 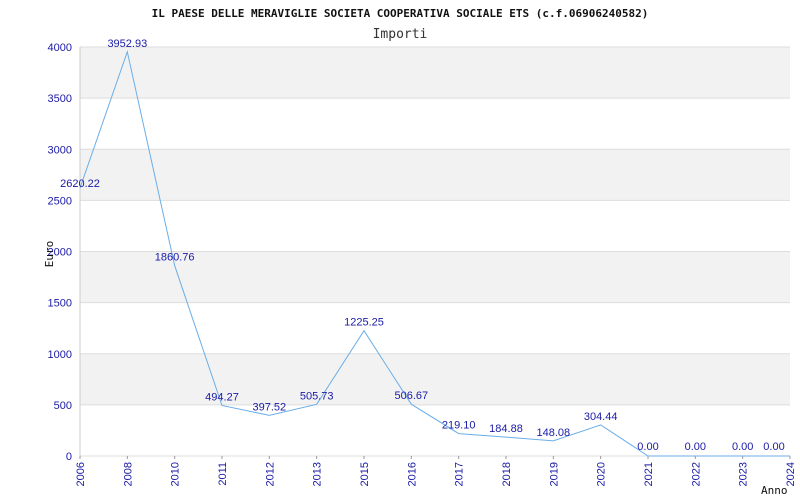 I want to click on y-axis-label: Euro, so click(x=49, y=254).